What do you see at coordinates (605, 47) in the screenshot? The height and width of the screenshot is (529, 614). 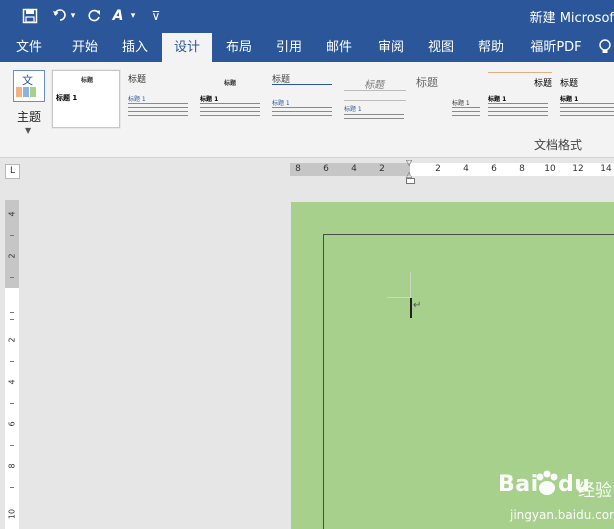 I see `lightbulb-icon` at bounding box center [605, 47].